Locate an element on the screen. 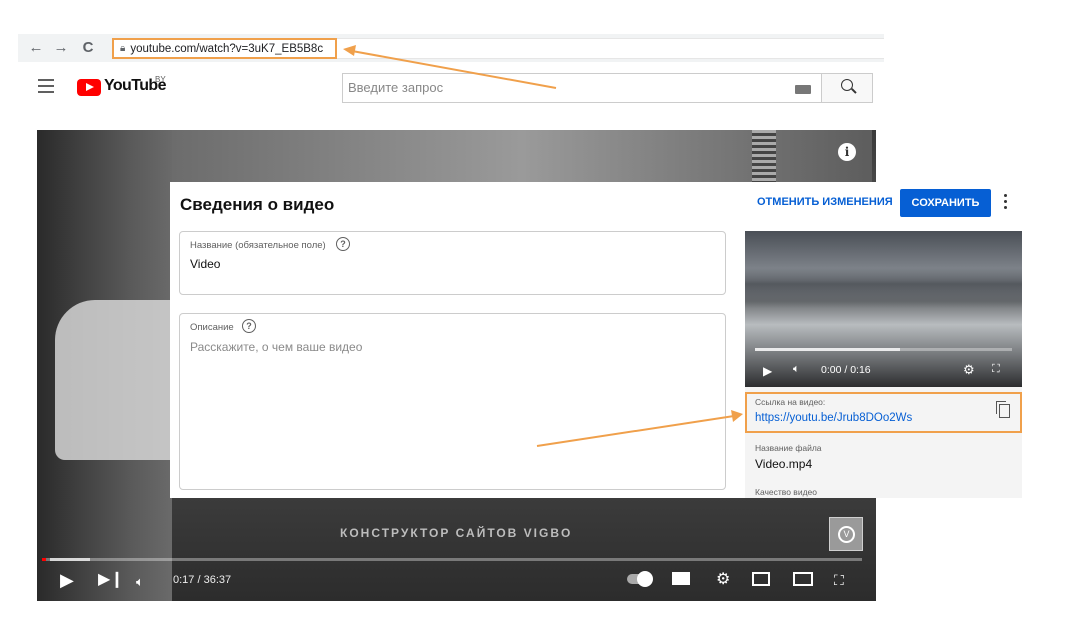 This screenshot has height=623, width=1066. video-link-label: Ссылка на видео: is located at coordinates (790, 402).